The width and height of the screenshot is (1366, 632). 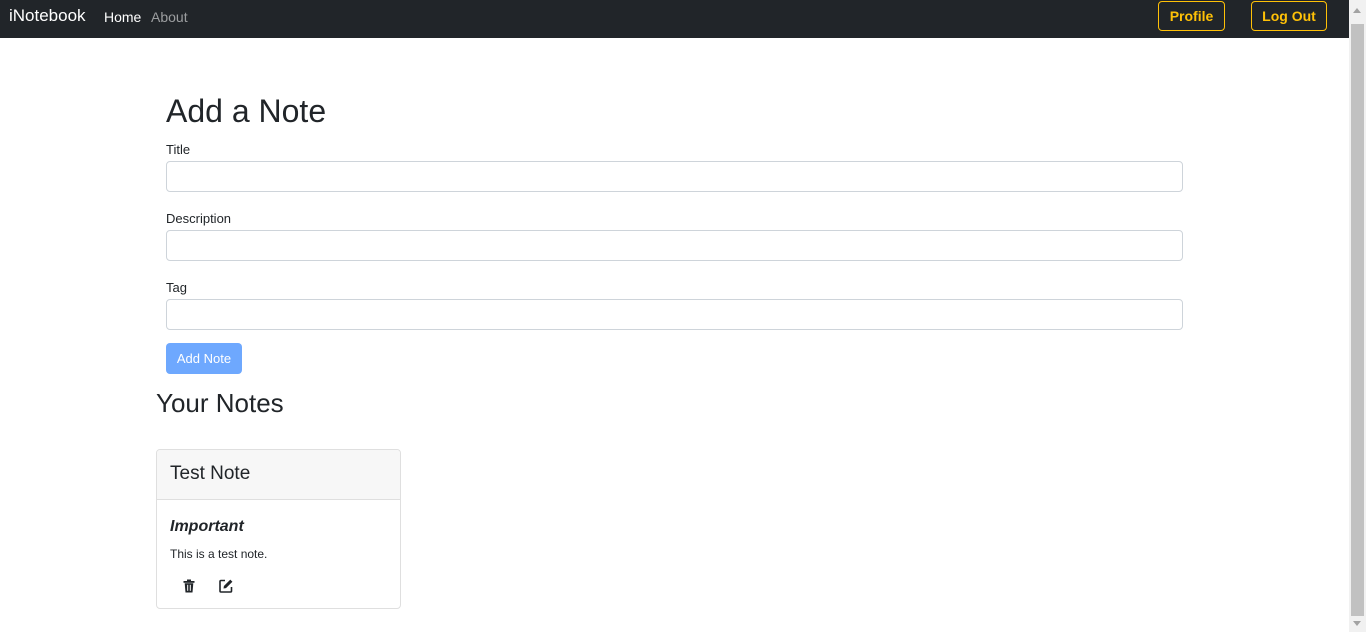 I want to click on description-input, so click(x=674, y=245).